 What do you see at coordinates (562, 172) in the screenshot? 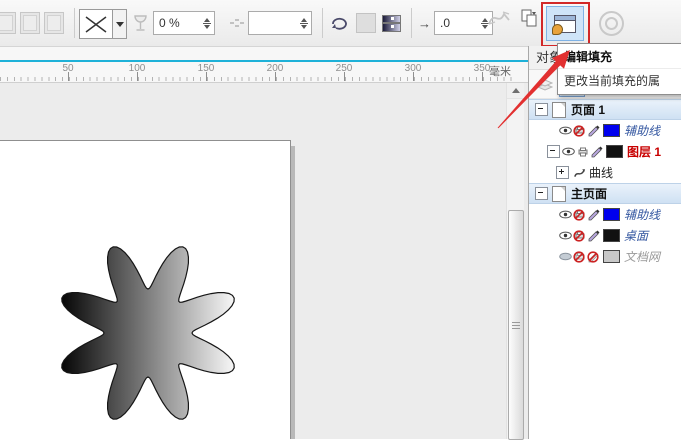
I see `expand-icon` at bounding box center [562, 172].